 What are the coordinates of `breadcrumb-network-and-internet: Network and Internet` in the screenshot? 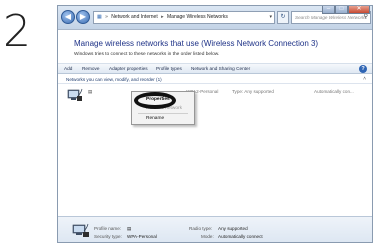 It's located at (134, 17).